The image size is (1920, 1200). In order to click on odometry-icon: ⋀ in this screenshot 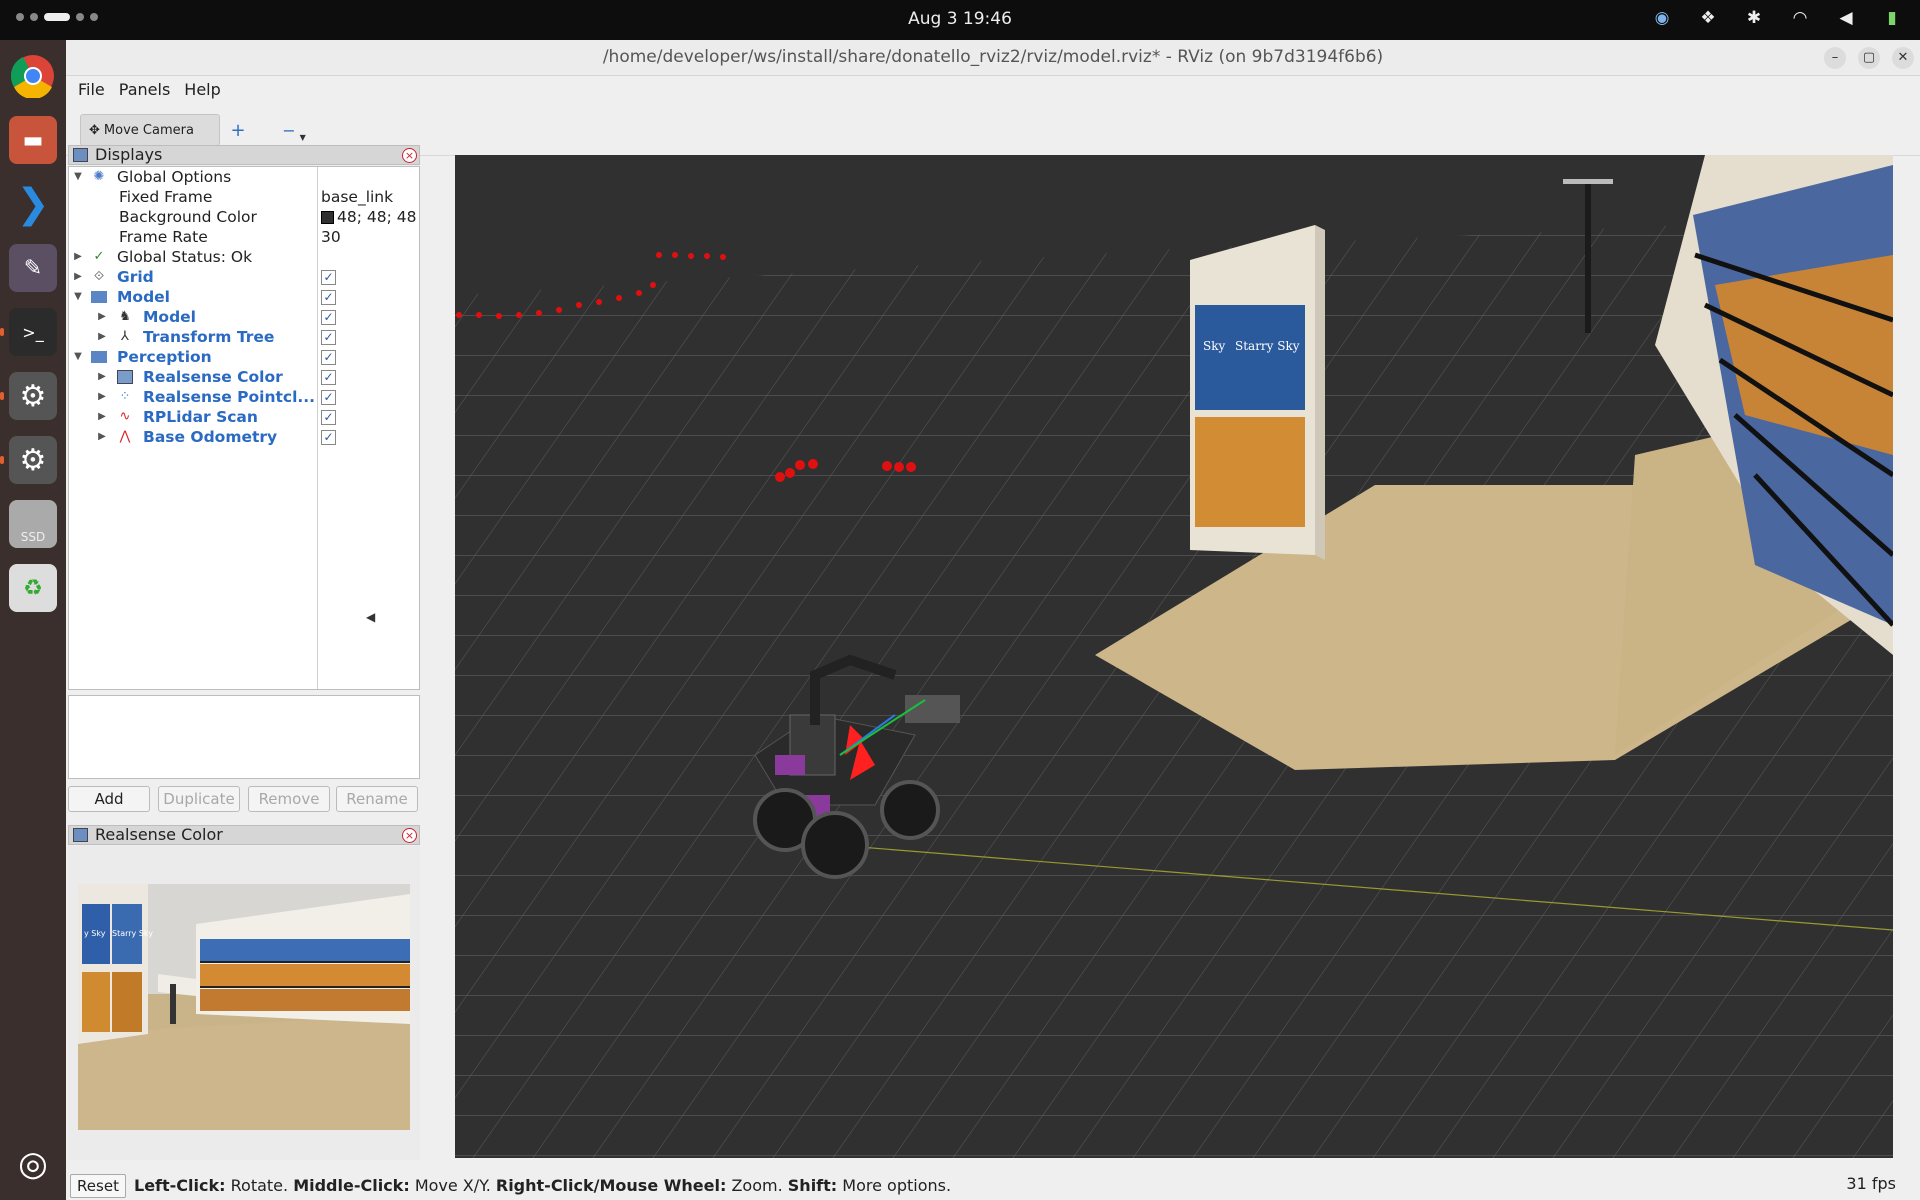, I will do `click(125, 436)`.